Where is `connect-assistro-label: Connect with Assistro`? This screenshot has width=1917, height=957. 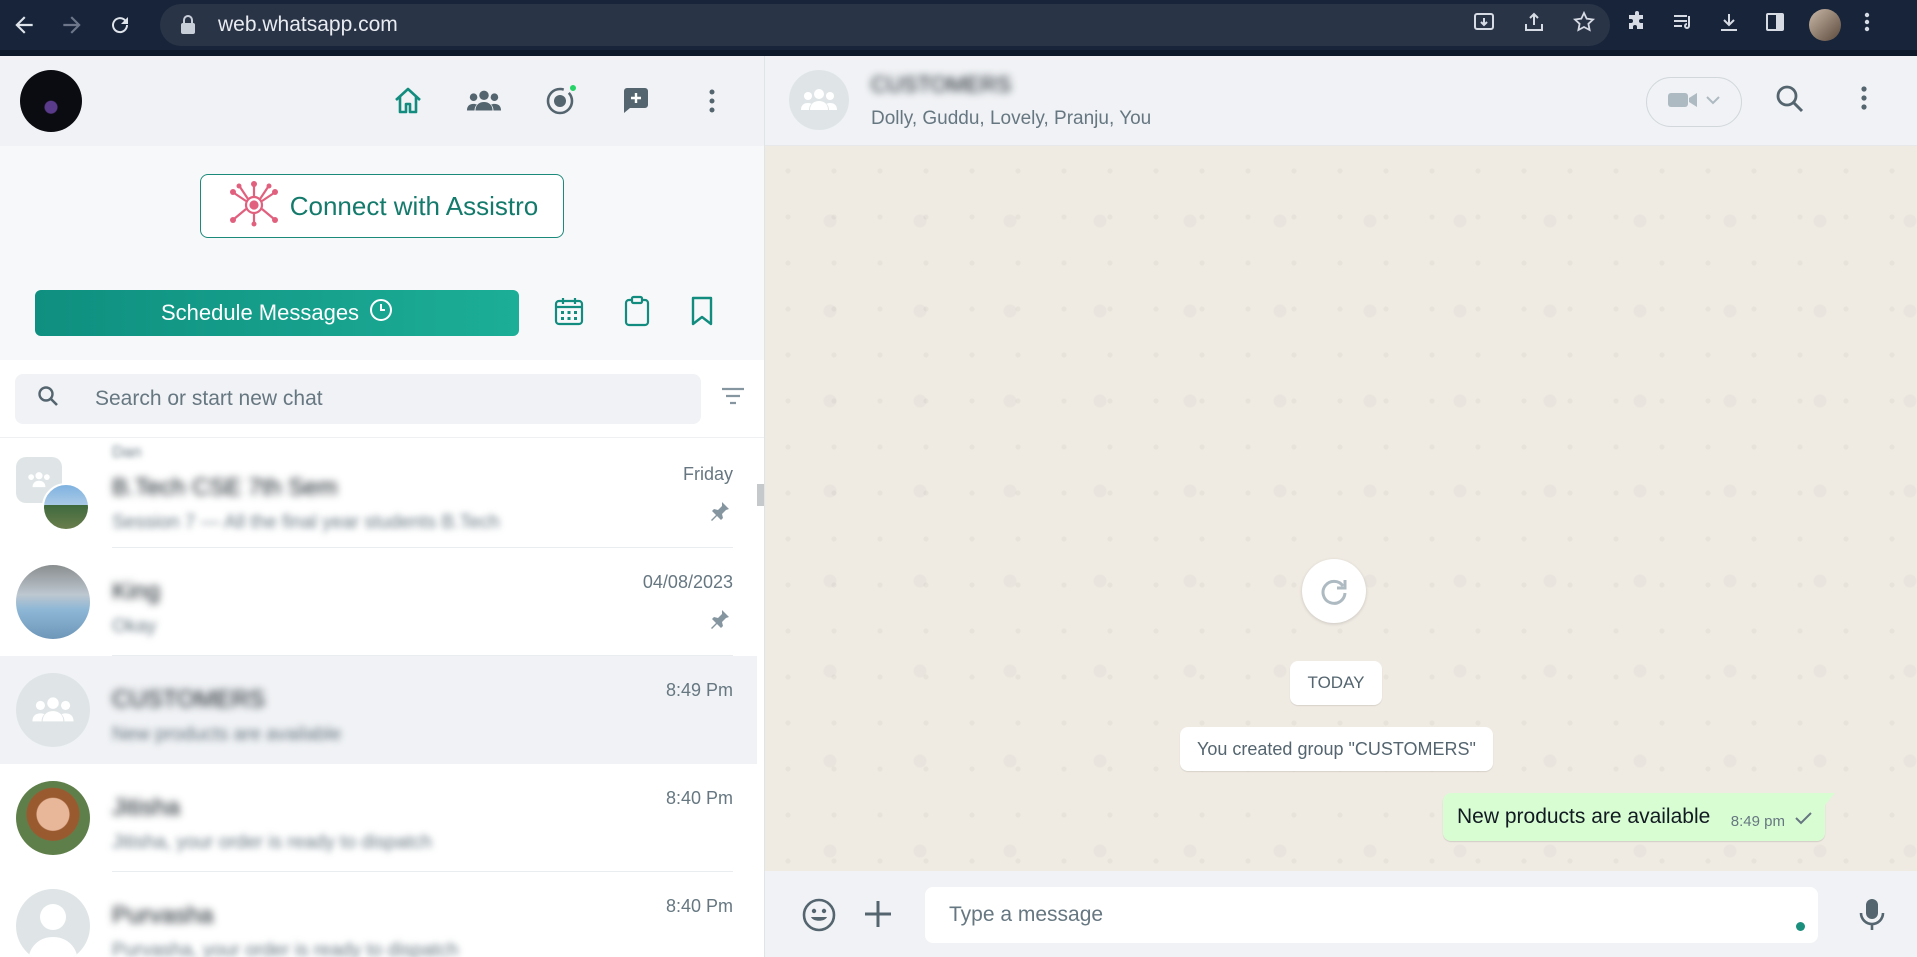 connect-assistro-label: Connect with Assistro is located at coordinates (414, 205).